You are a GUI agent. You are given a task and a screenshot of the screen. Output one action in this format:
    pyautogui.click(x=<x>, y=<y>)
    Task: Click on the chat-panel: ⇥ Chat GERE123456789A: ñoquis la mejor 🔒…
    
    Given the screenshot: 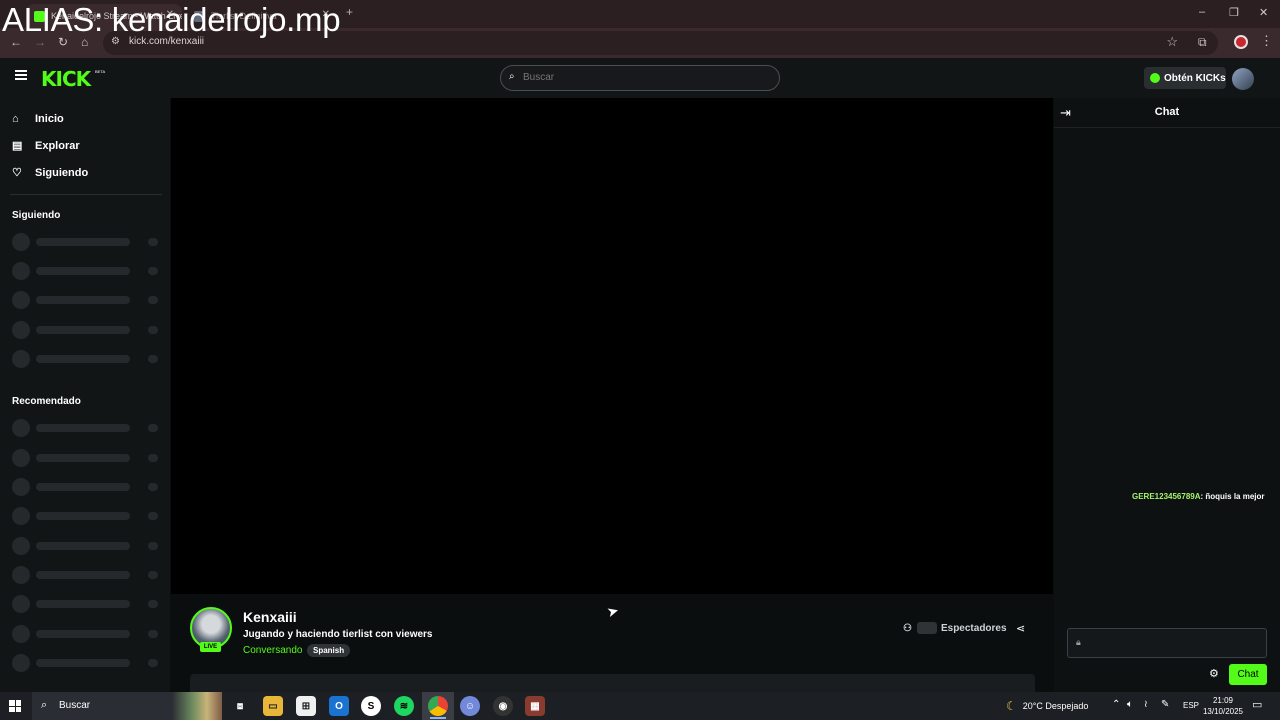 What is the action you would take?
    pyautogui.click(x=1167, y=395)
    